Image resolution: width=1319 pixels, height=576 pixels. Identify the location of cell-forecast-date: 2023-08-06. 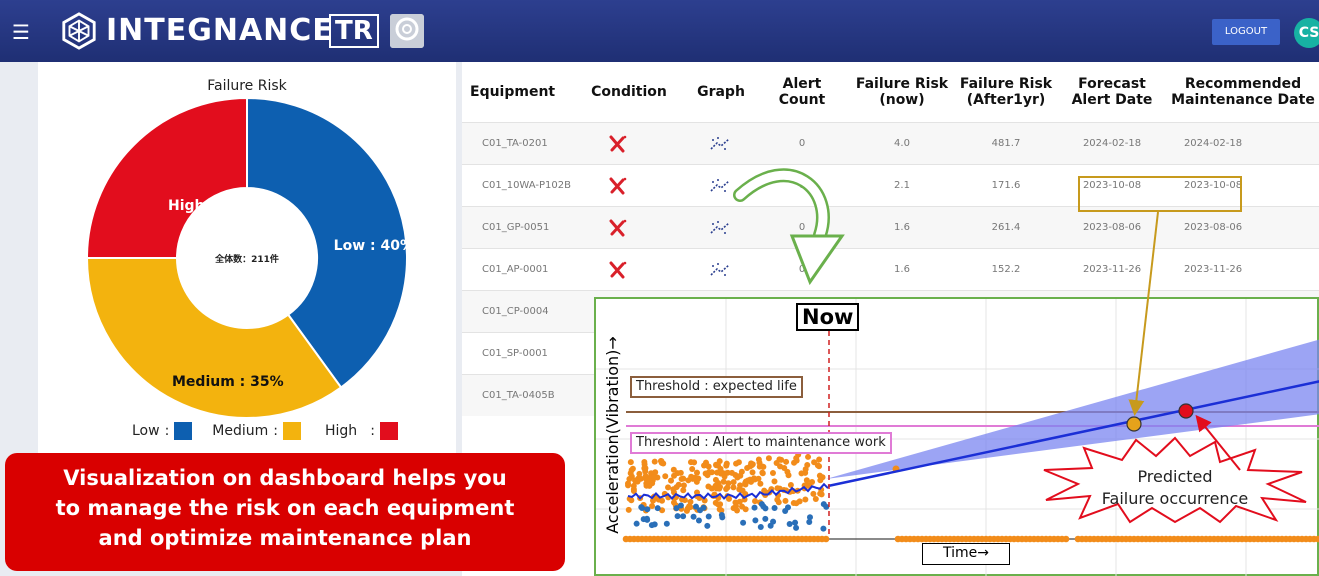
(1112, 227).